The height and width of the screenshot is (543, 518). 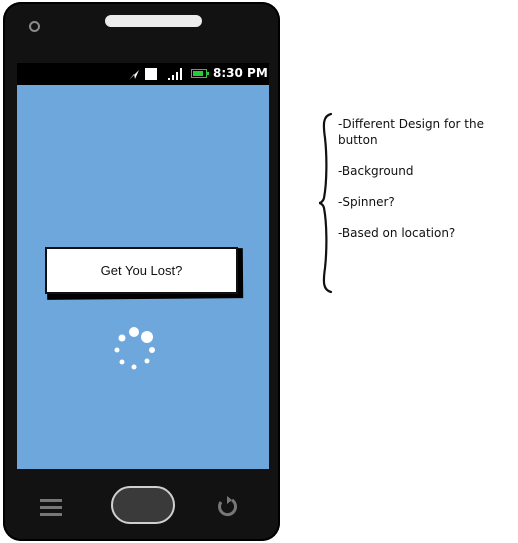 I want to click on speaker-icon, so click(x=153, y=21).